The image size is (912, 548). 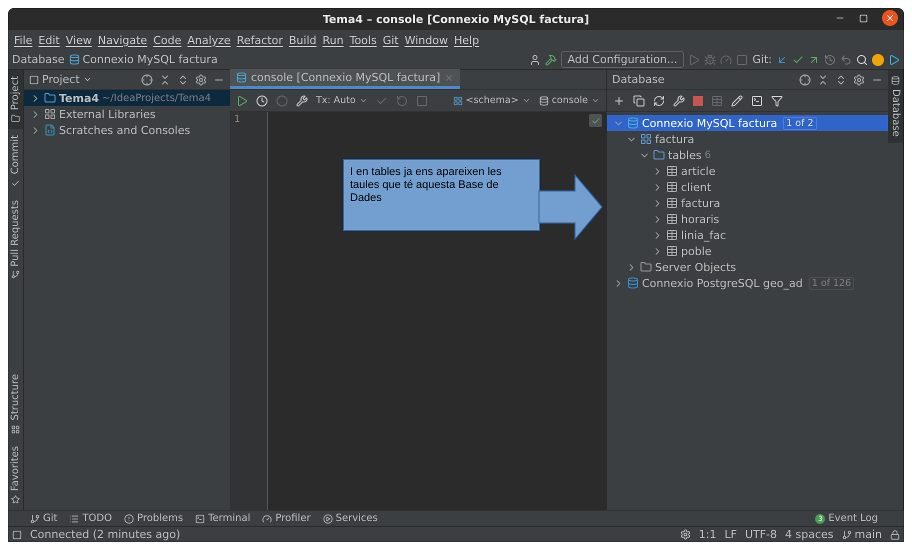 I want to click on refresh-icon, so click(x=659, y=100).